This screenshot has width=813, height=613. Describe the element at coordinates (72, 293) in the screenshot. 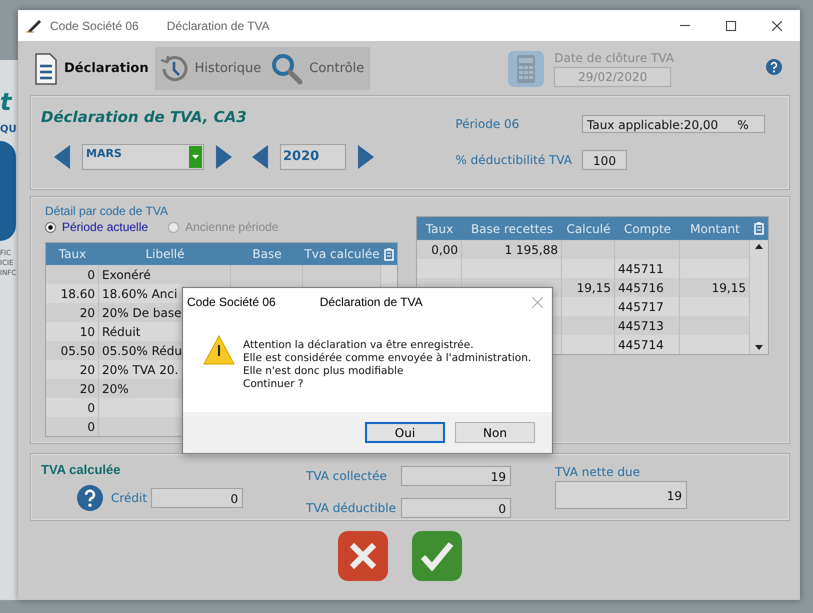

I see `table-cell: 18.60` at that location.